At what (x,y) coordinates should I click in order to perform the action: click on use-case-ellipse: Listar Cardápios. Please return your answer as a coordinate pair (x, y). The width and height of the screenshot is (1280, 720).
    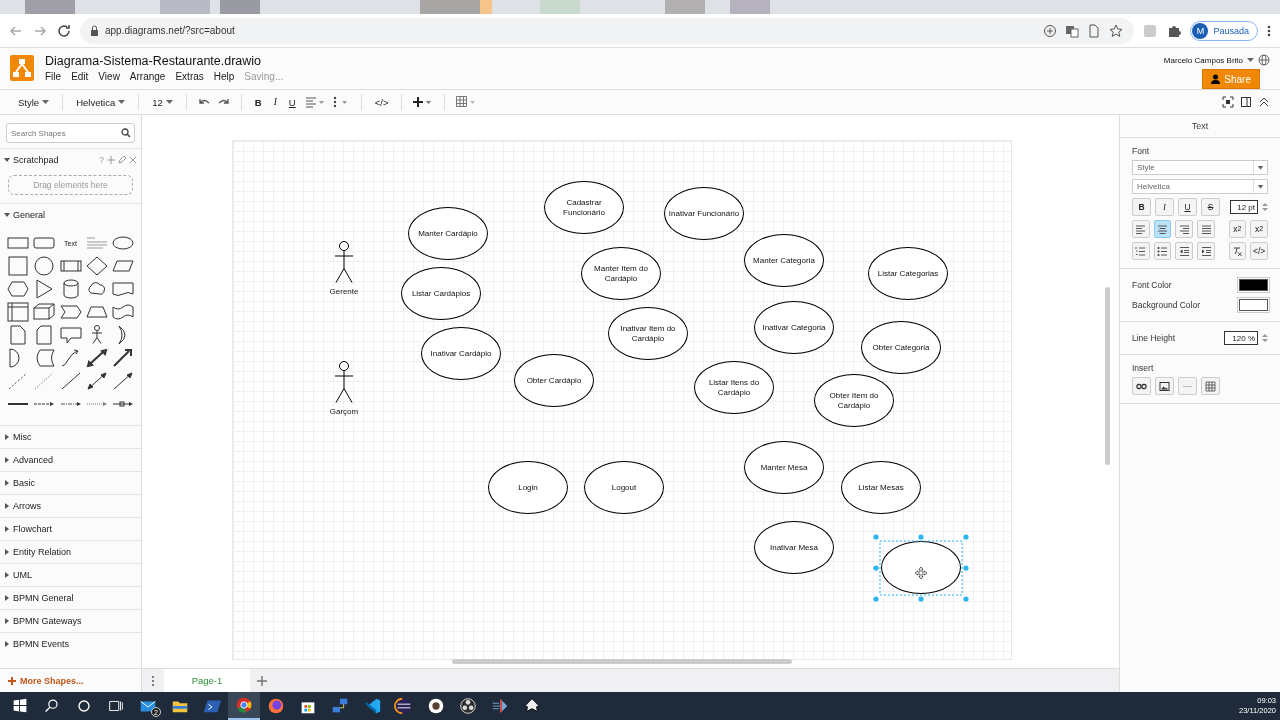
    Looking at the image, I should click on (441, 293).